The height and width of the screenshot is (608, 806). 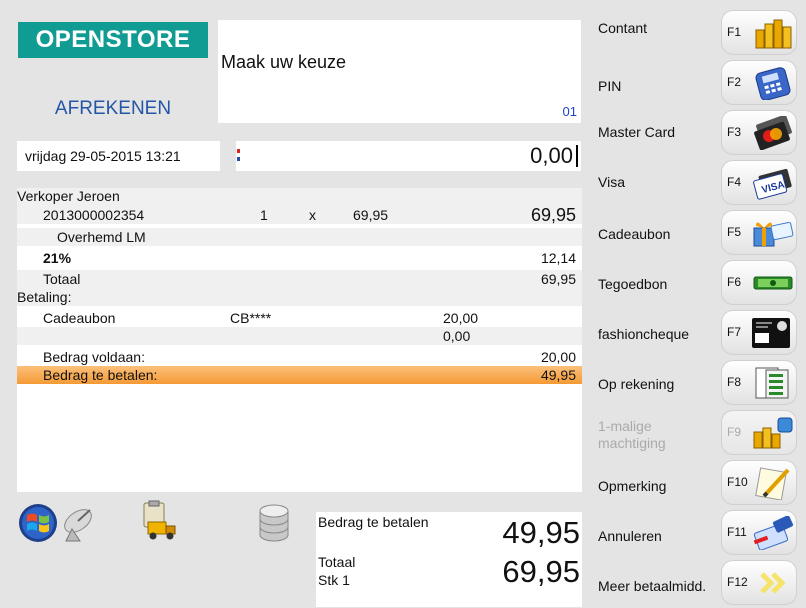 What do you see at coordinates (634, 234) in the screenshot?
I see `payment-label: Cadeaubon` at bounding box center [634, 234].